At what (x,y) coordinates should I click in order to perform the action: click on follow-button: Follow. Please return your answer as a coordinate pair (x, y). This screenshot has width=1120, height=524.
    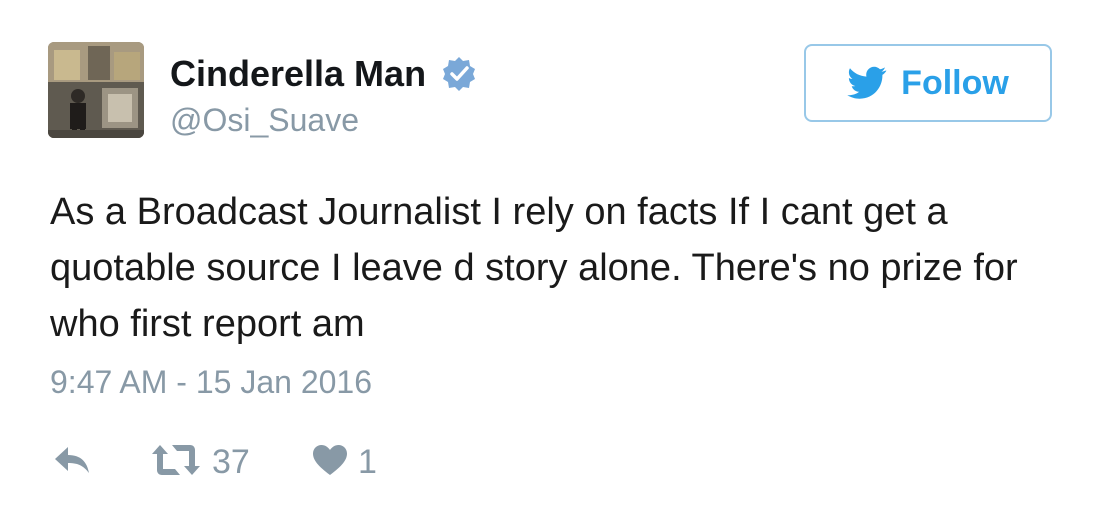
    Looking at the image, I should click on (928, 83).